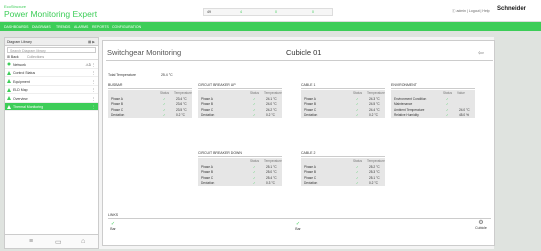 The height and width of the screenshot is (251, 541). I want to click on sidebar-item-eld-map: ELD Map ⋮, so click(51, 90).